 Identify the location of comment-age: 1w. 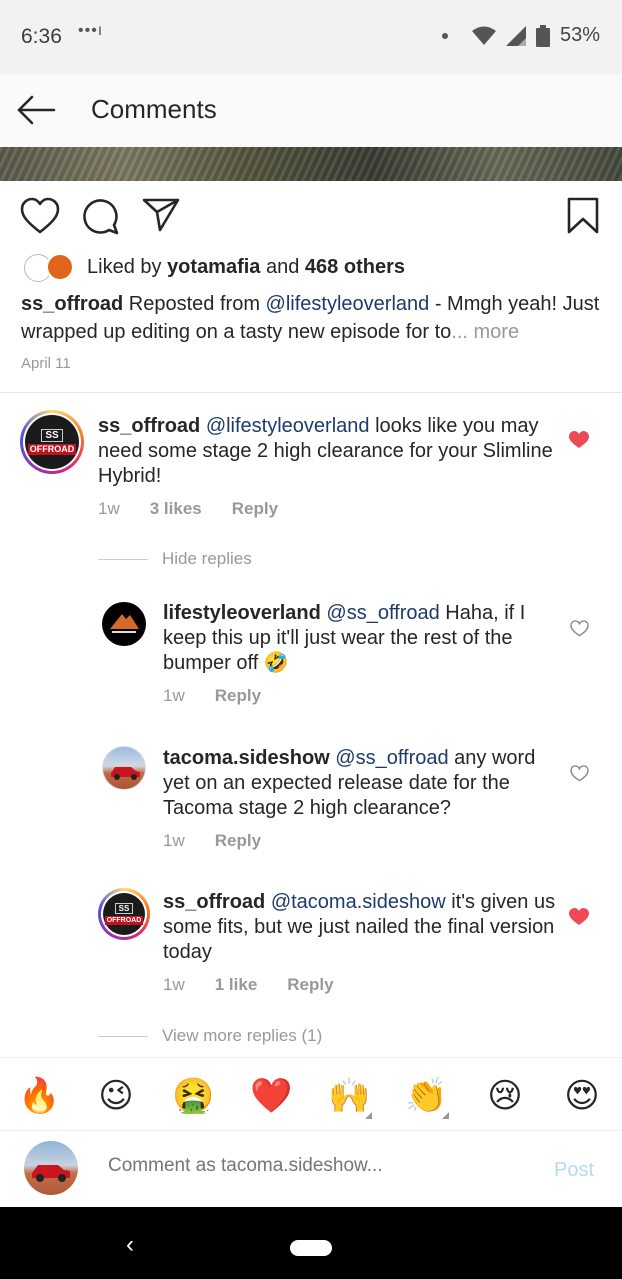
(109, 508).